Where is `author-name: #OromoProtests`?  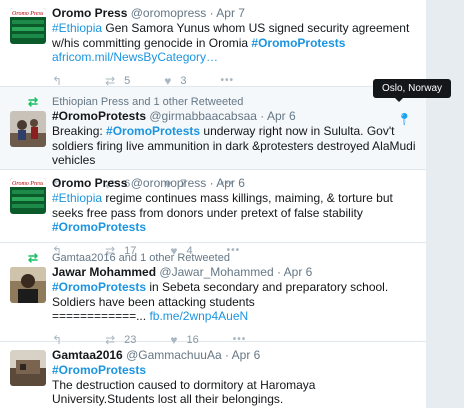 author-name: #OromoProtests is located at coordinates (99, 116).